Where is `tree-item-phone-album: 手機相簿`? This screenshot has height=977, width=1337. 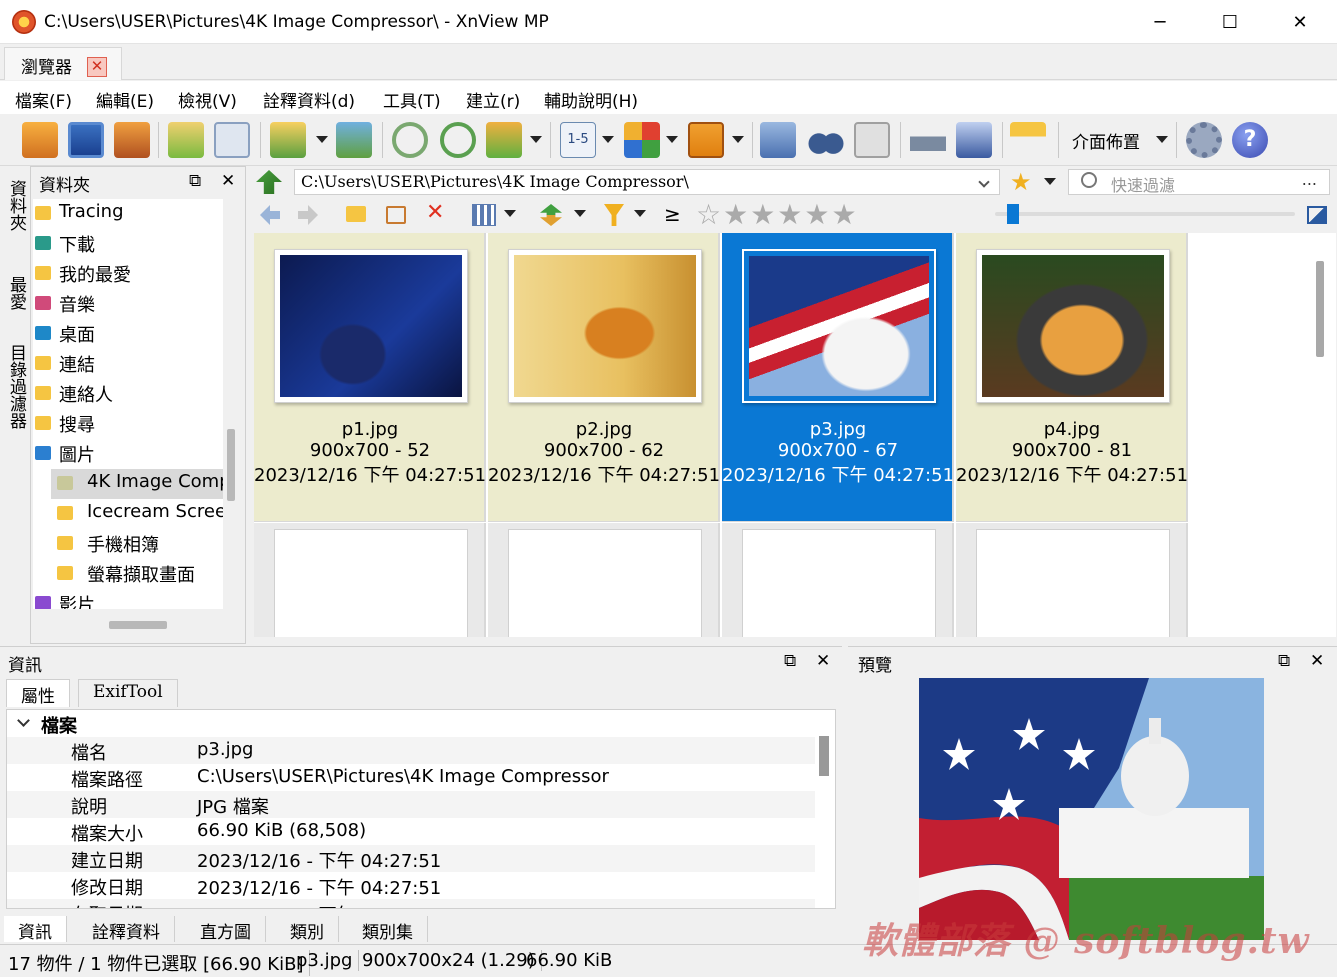
tree-item-phone-album: 手機相簿 is located at coordinates (137, 544).